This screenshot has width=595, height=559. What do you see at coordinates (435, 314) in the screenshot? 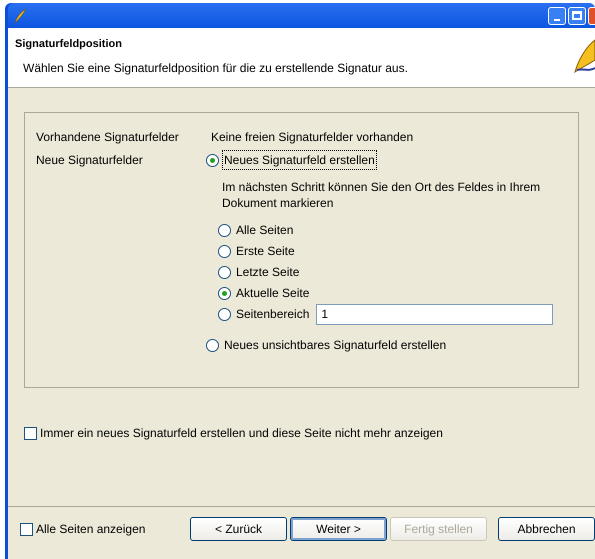
I see `page-range-field: 1` at bounding box center [435, 314].